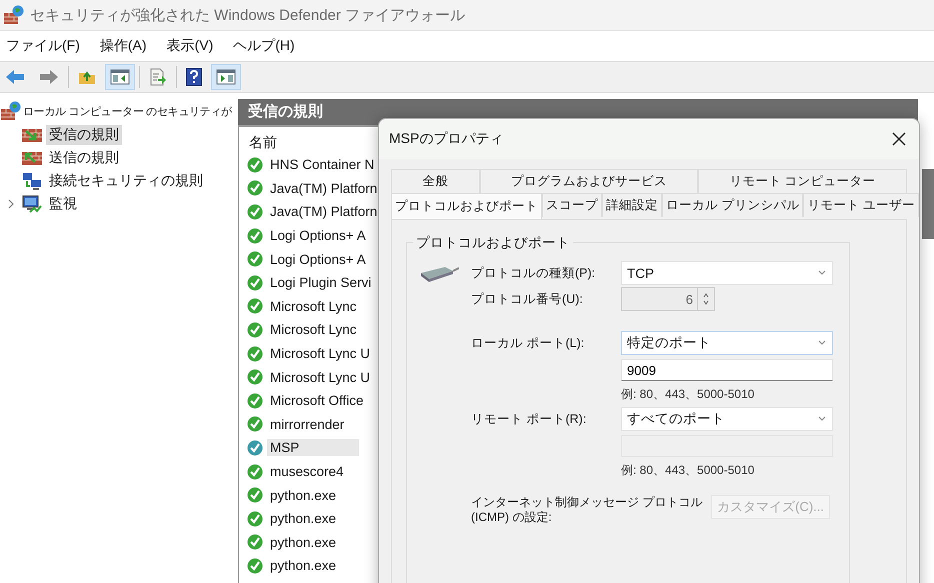 The height and width of the screenshot is (583, 934). What do you see at coordinates (589, 181) in the screenshot?
I see `tab: プログラムおよびサービス` at bounding box center [589, 181].